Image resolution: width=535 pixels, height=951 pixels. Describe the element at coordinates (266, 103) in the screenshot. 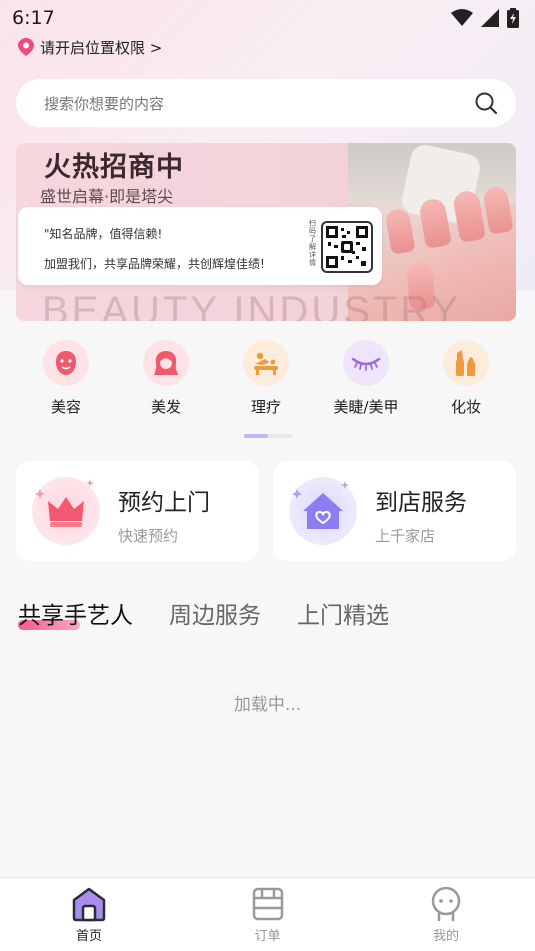

I see `search-bar: 搜索你想要的内容` at that location.